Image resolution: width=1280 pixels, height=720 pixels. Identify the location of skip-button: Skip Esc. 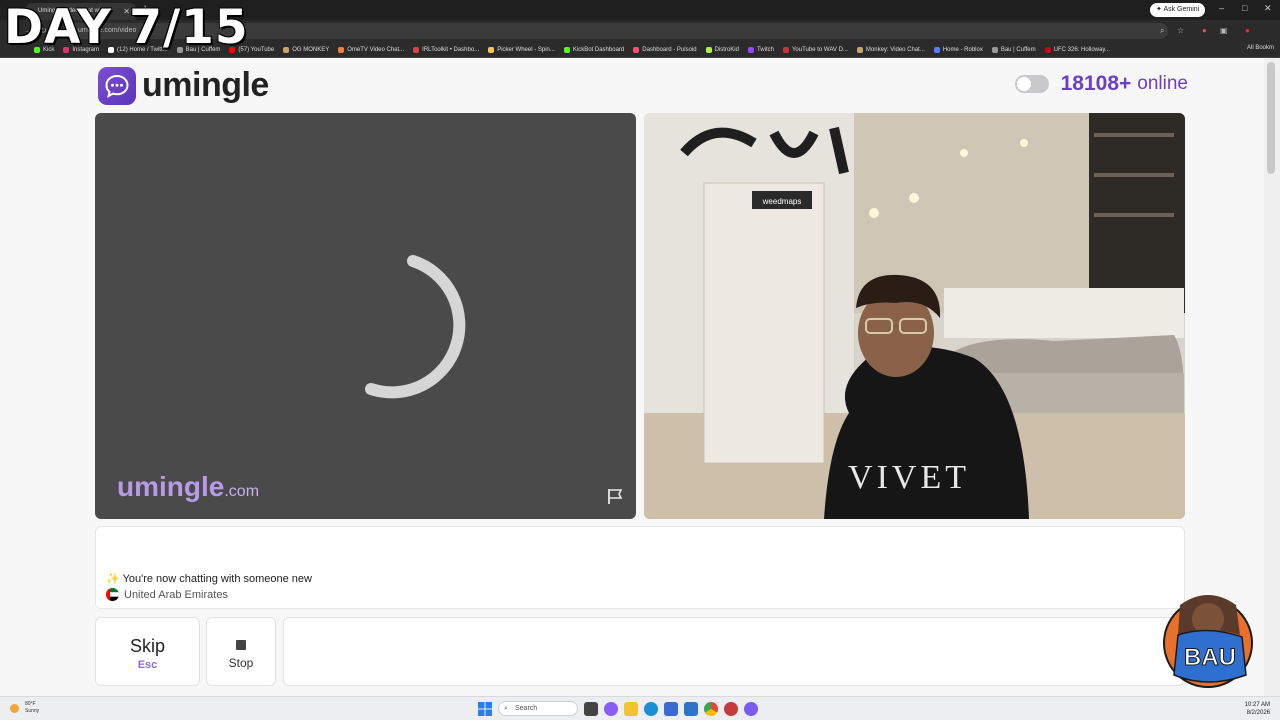
(147, 651).